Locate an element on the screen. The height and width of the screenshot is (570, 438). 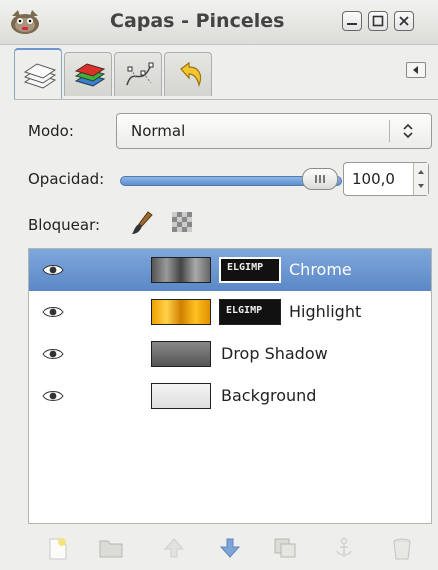
tab-undo-history is located at coordinates (188, 74).